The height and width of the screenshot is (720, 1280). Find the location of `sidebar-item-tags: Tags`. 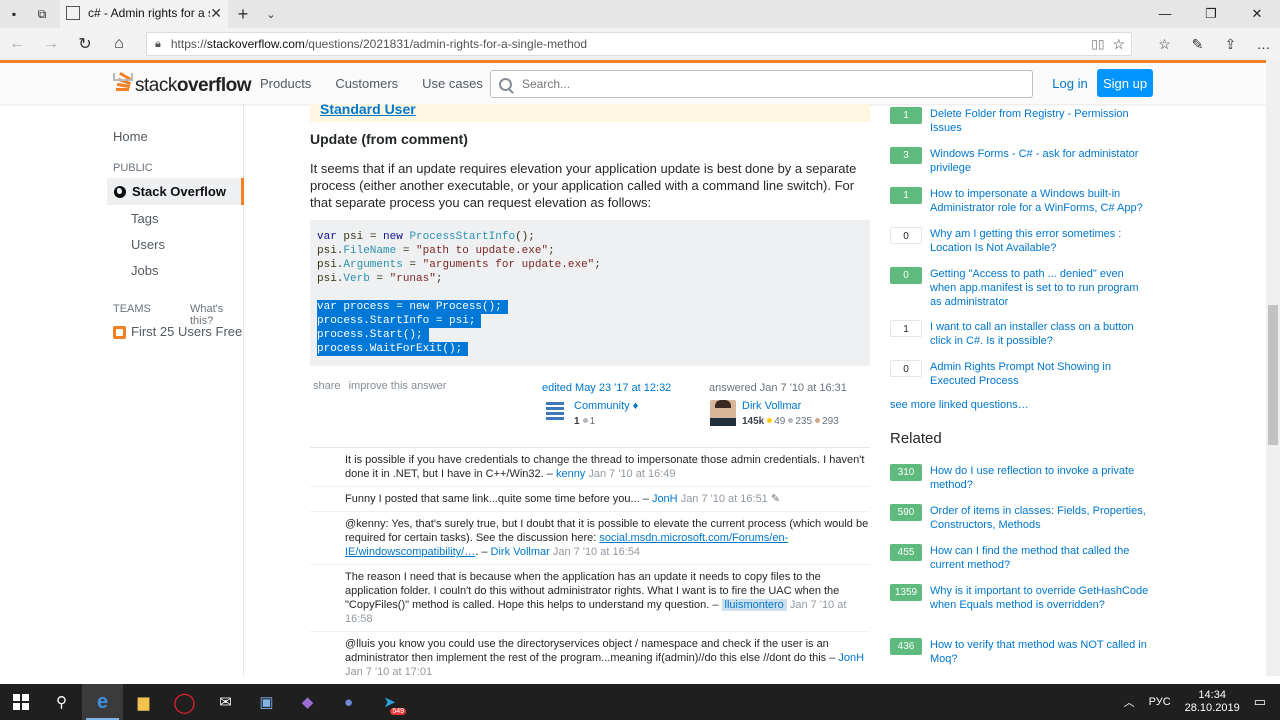

sidebar-item-tags: Tags is located at coordinates (144, 218).